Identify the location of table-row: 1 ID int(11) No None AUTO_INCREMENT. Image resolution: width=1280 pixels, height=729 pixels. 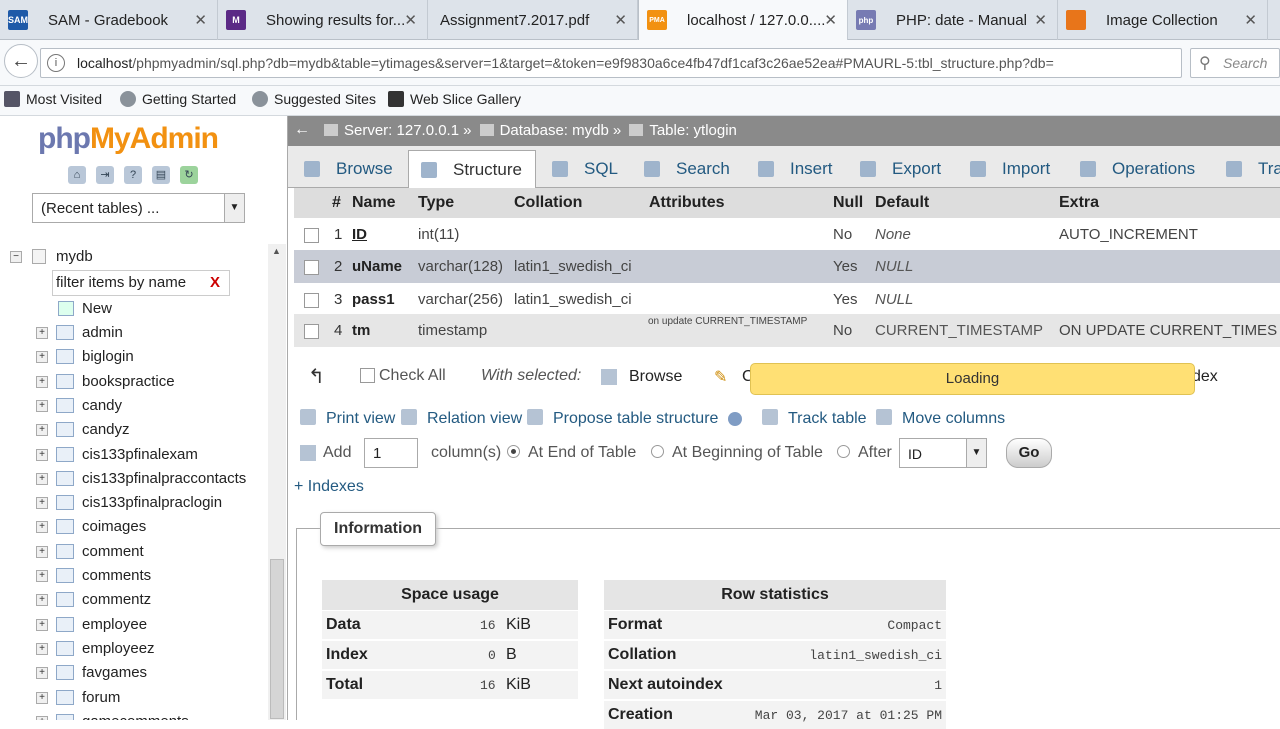
(787, 234).